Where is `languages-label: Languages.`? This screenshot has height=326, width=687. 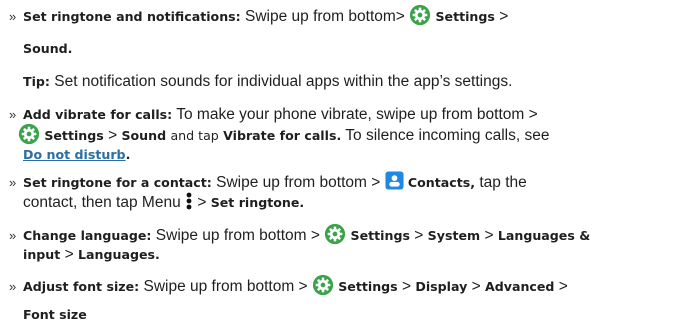
languages-label: Languages. is located at coordinates (118, 254).